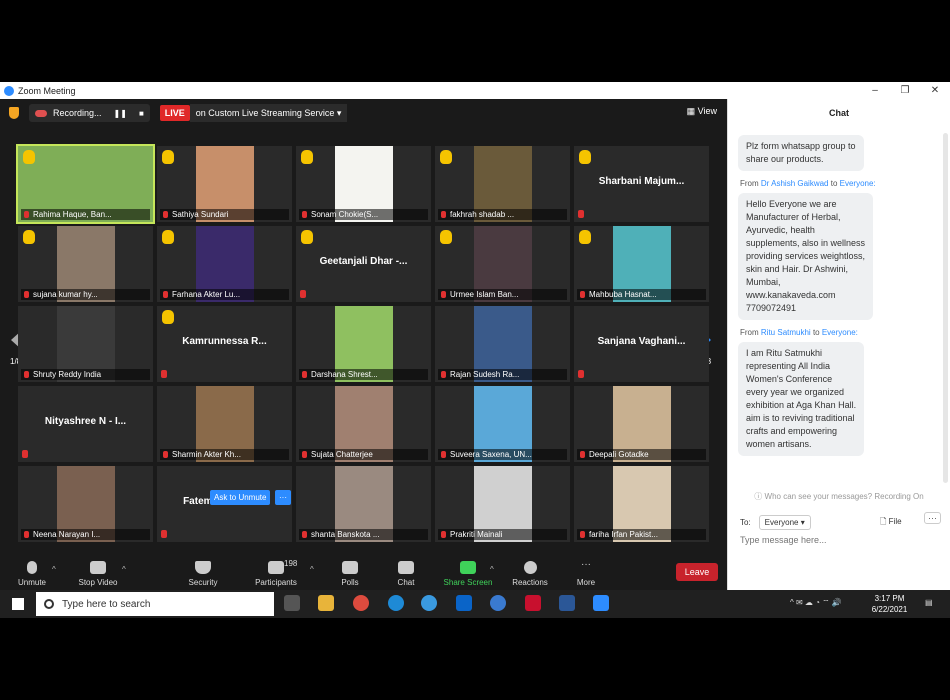  Describe the element at coordinates (155, 604) in the screenshot. I see `taskbar-search: Type here to search` at that location.